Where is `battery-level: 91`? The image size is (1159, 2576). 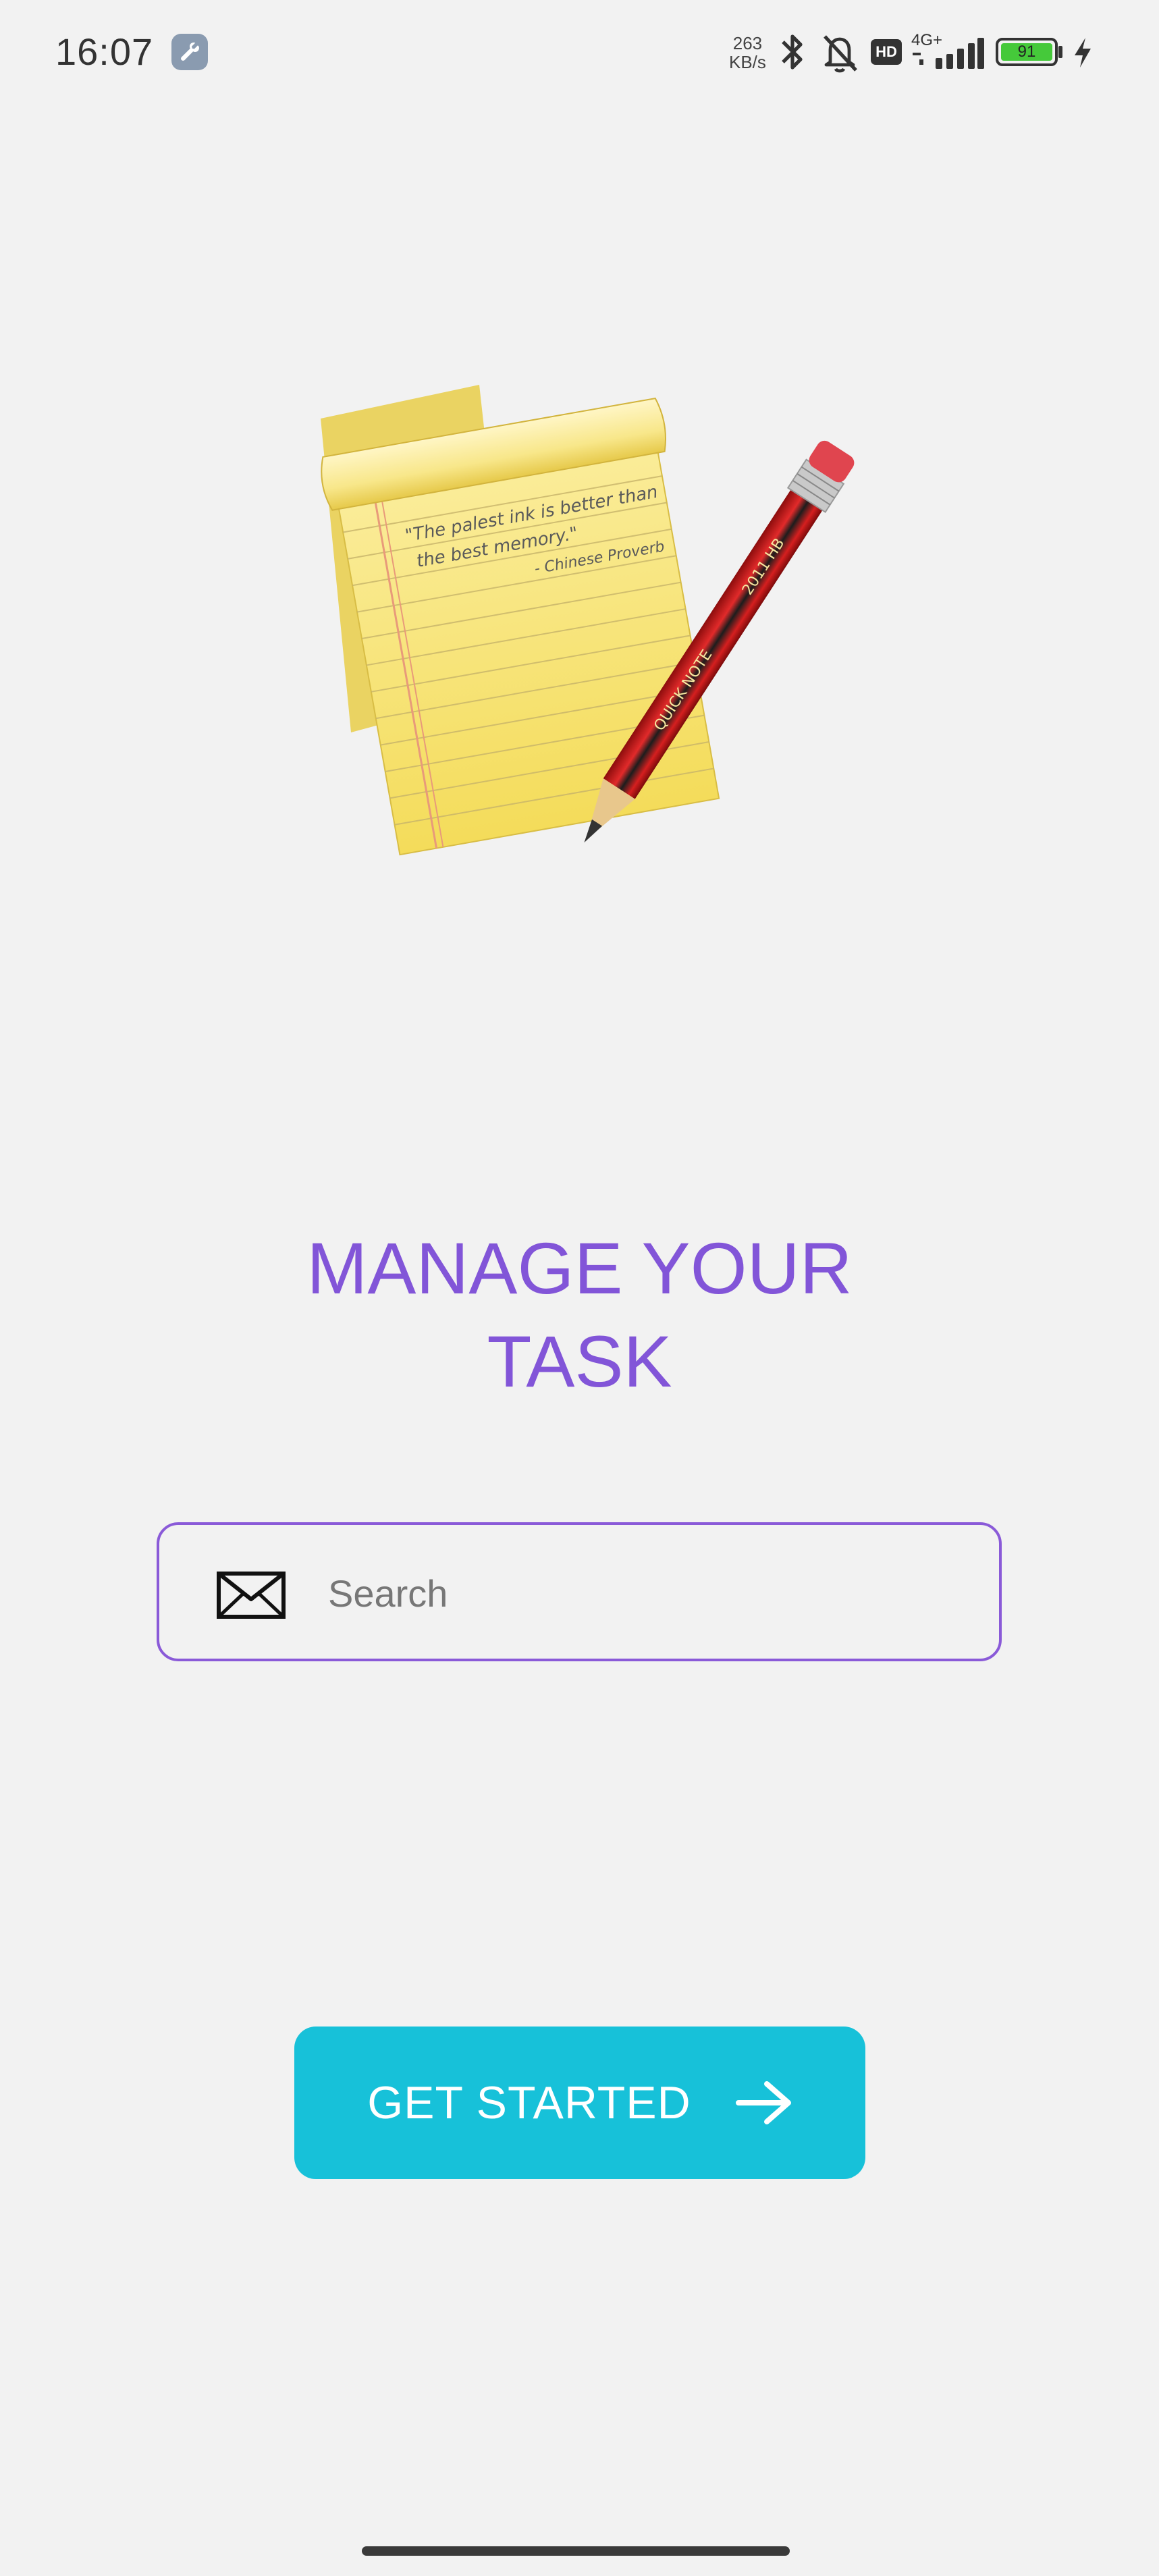
battery-level: 91 is located at coordinates (1026, 52).